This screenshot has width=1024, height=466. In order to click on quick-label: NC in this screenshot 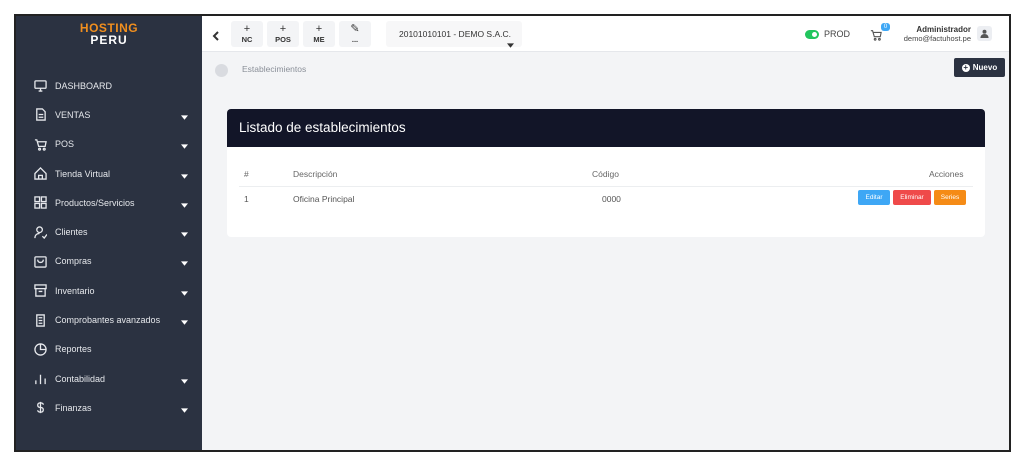, I will do `click(247, 39)`.